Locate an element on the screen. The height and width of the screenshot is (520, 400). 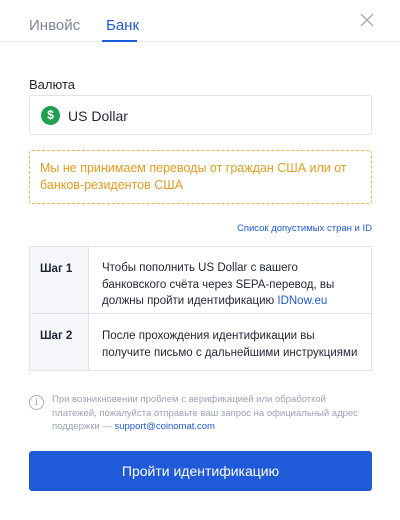
tab-invoice: Инвойс is located at coordinates (54, 25).